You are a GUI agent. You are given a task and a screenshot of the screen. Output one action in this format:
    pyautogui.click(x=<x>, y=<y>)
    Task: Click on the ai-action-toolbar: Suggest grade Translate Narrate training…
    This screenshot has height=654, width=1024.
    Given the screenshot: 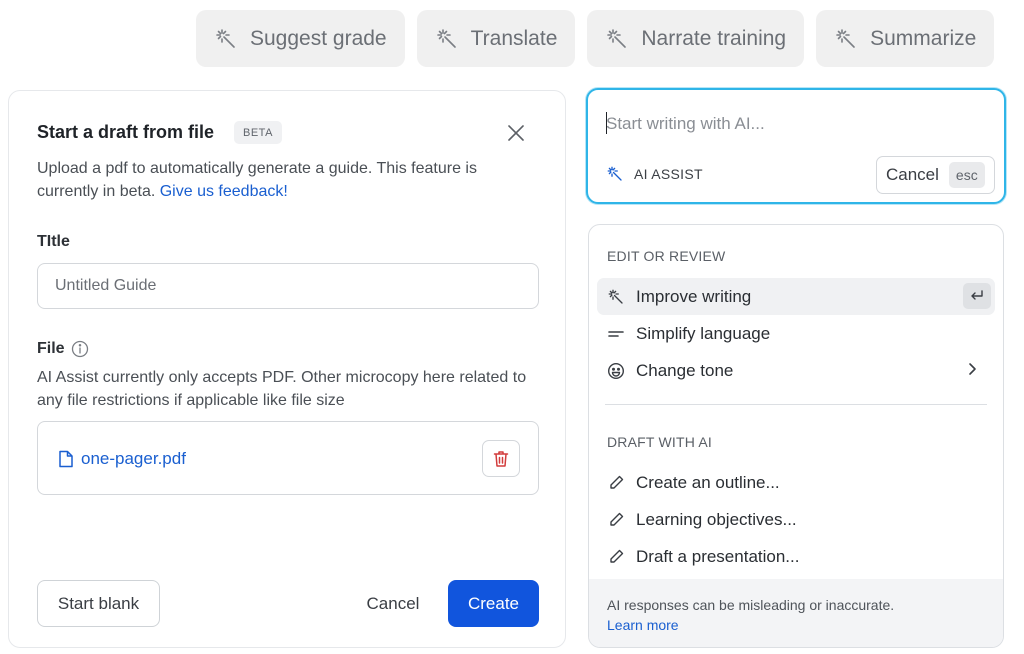 What is the action you would take?
    pyautogui.click(x=595, y=38)
    